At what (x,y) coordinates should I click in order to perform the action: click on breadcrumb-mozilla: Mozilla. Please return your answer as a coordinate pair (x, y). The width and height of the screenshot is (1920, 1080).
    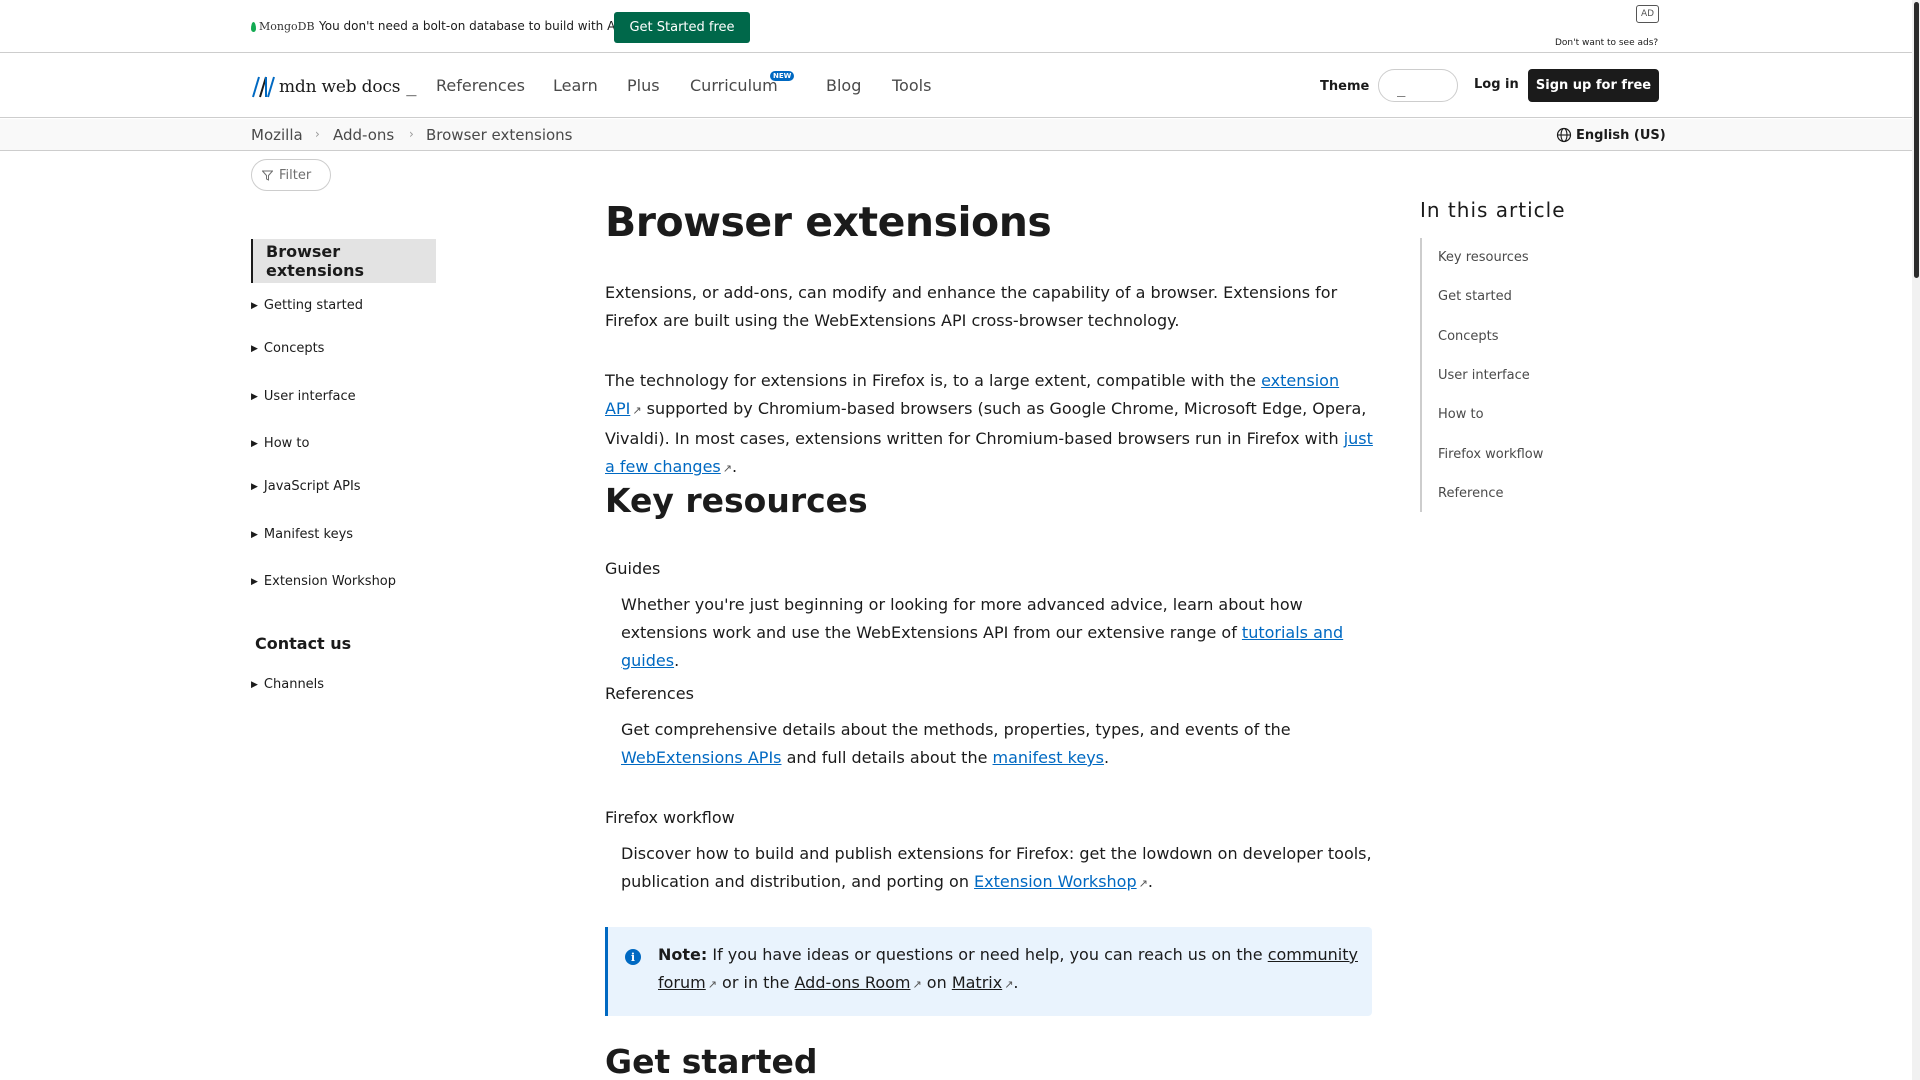
    Looking at the image, I should click on (277, 135).